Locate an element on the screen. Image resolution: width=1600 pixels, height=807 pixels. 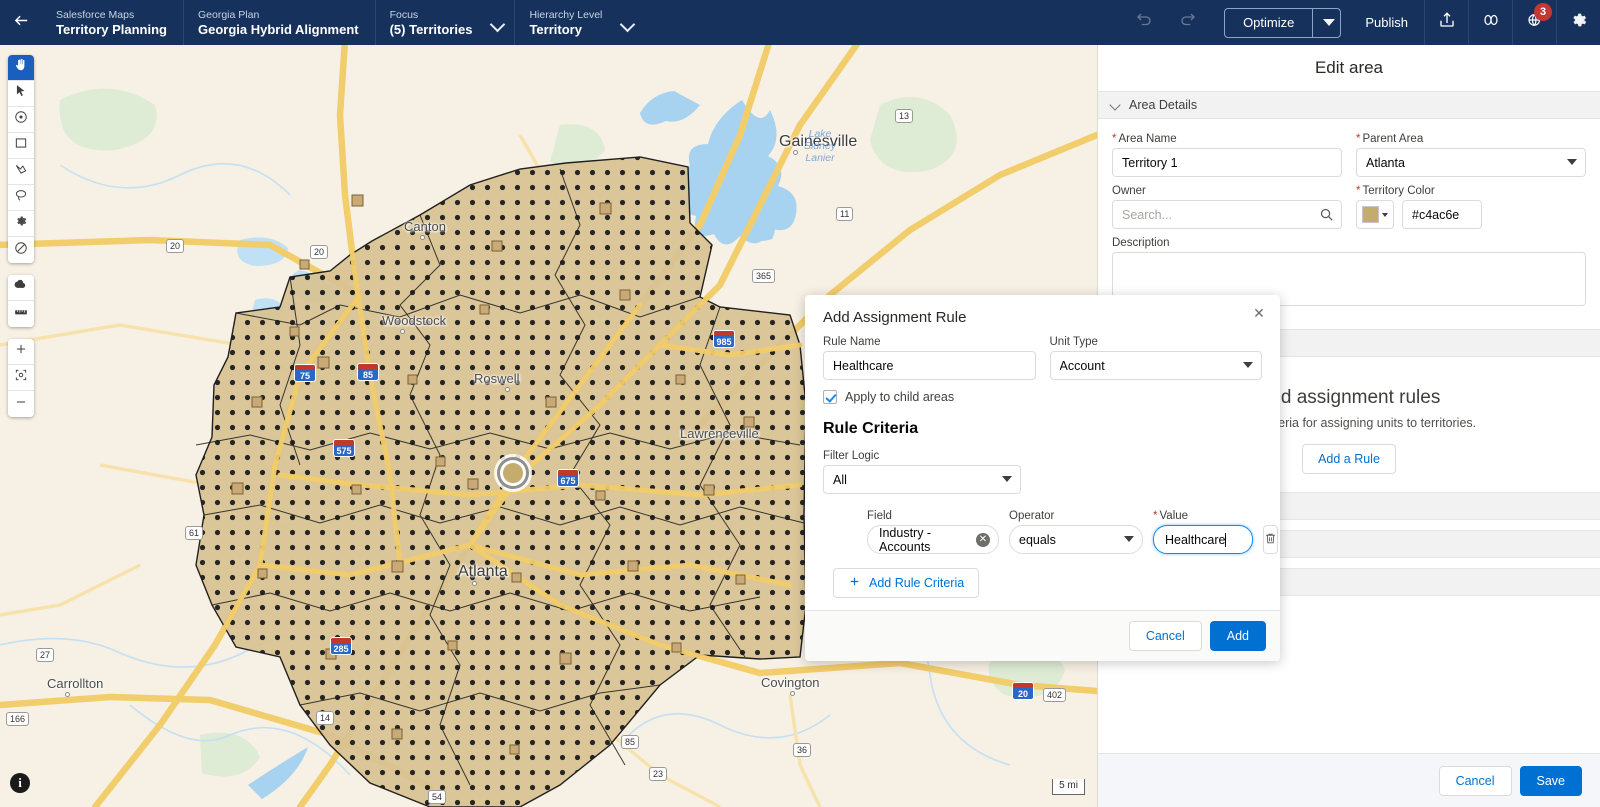
parent-area-select is located at coordinates (1471, 162).